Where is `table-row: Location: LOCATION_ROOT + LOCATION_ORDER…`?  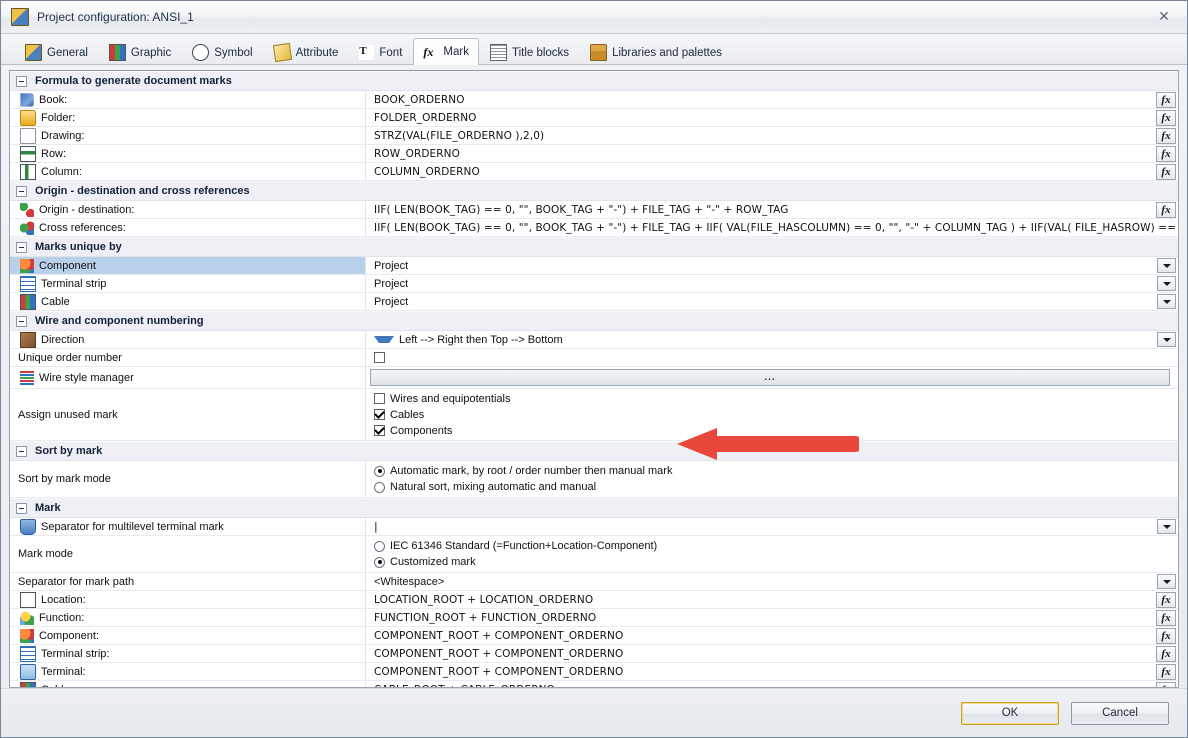 table-row: Location: LOCATION_ROOT + LOCATION_ORDER… is located at coordinates (594, 600).